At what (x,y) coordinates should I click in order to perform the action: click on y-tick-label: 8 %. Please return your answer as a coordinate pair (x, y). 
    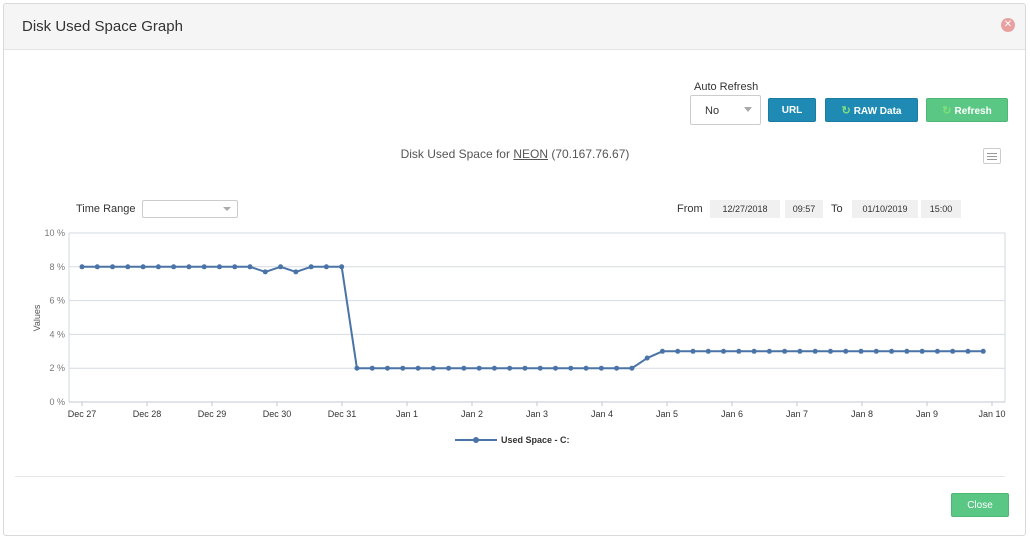
    Looking at the image, I should click on (57, 267).